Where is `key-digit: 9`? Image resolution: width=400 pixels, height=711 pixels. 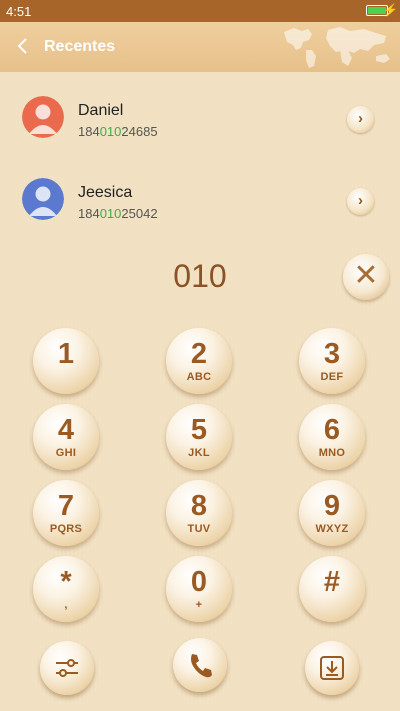 key-digit: 9 is located at coordinates (332, 506).